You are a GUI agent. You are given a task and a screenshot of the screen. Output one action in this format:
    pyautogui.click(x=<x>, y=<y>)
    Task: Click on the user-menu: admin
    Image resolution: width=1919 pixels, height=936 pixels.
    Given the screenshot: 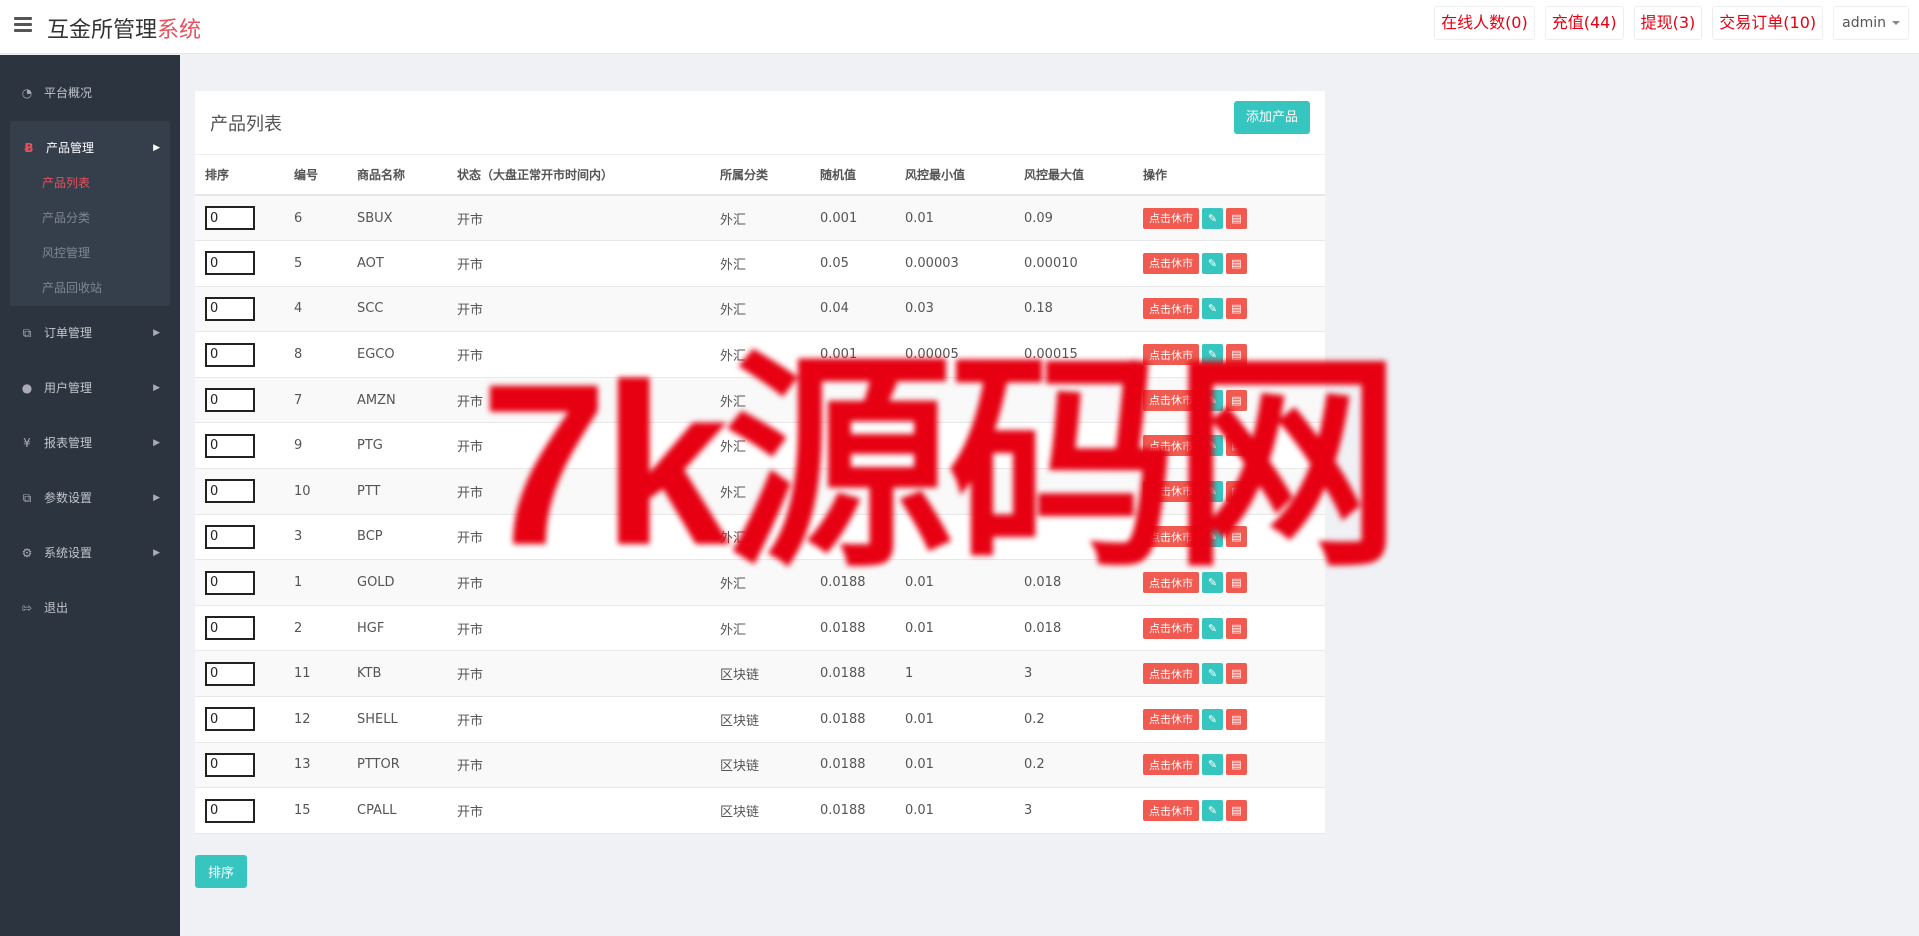 What is the action you would take?
    pyautogui.click(x=1871, y=23)
    